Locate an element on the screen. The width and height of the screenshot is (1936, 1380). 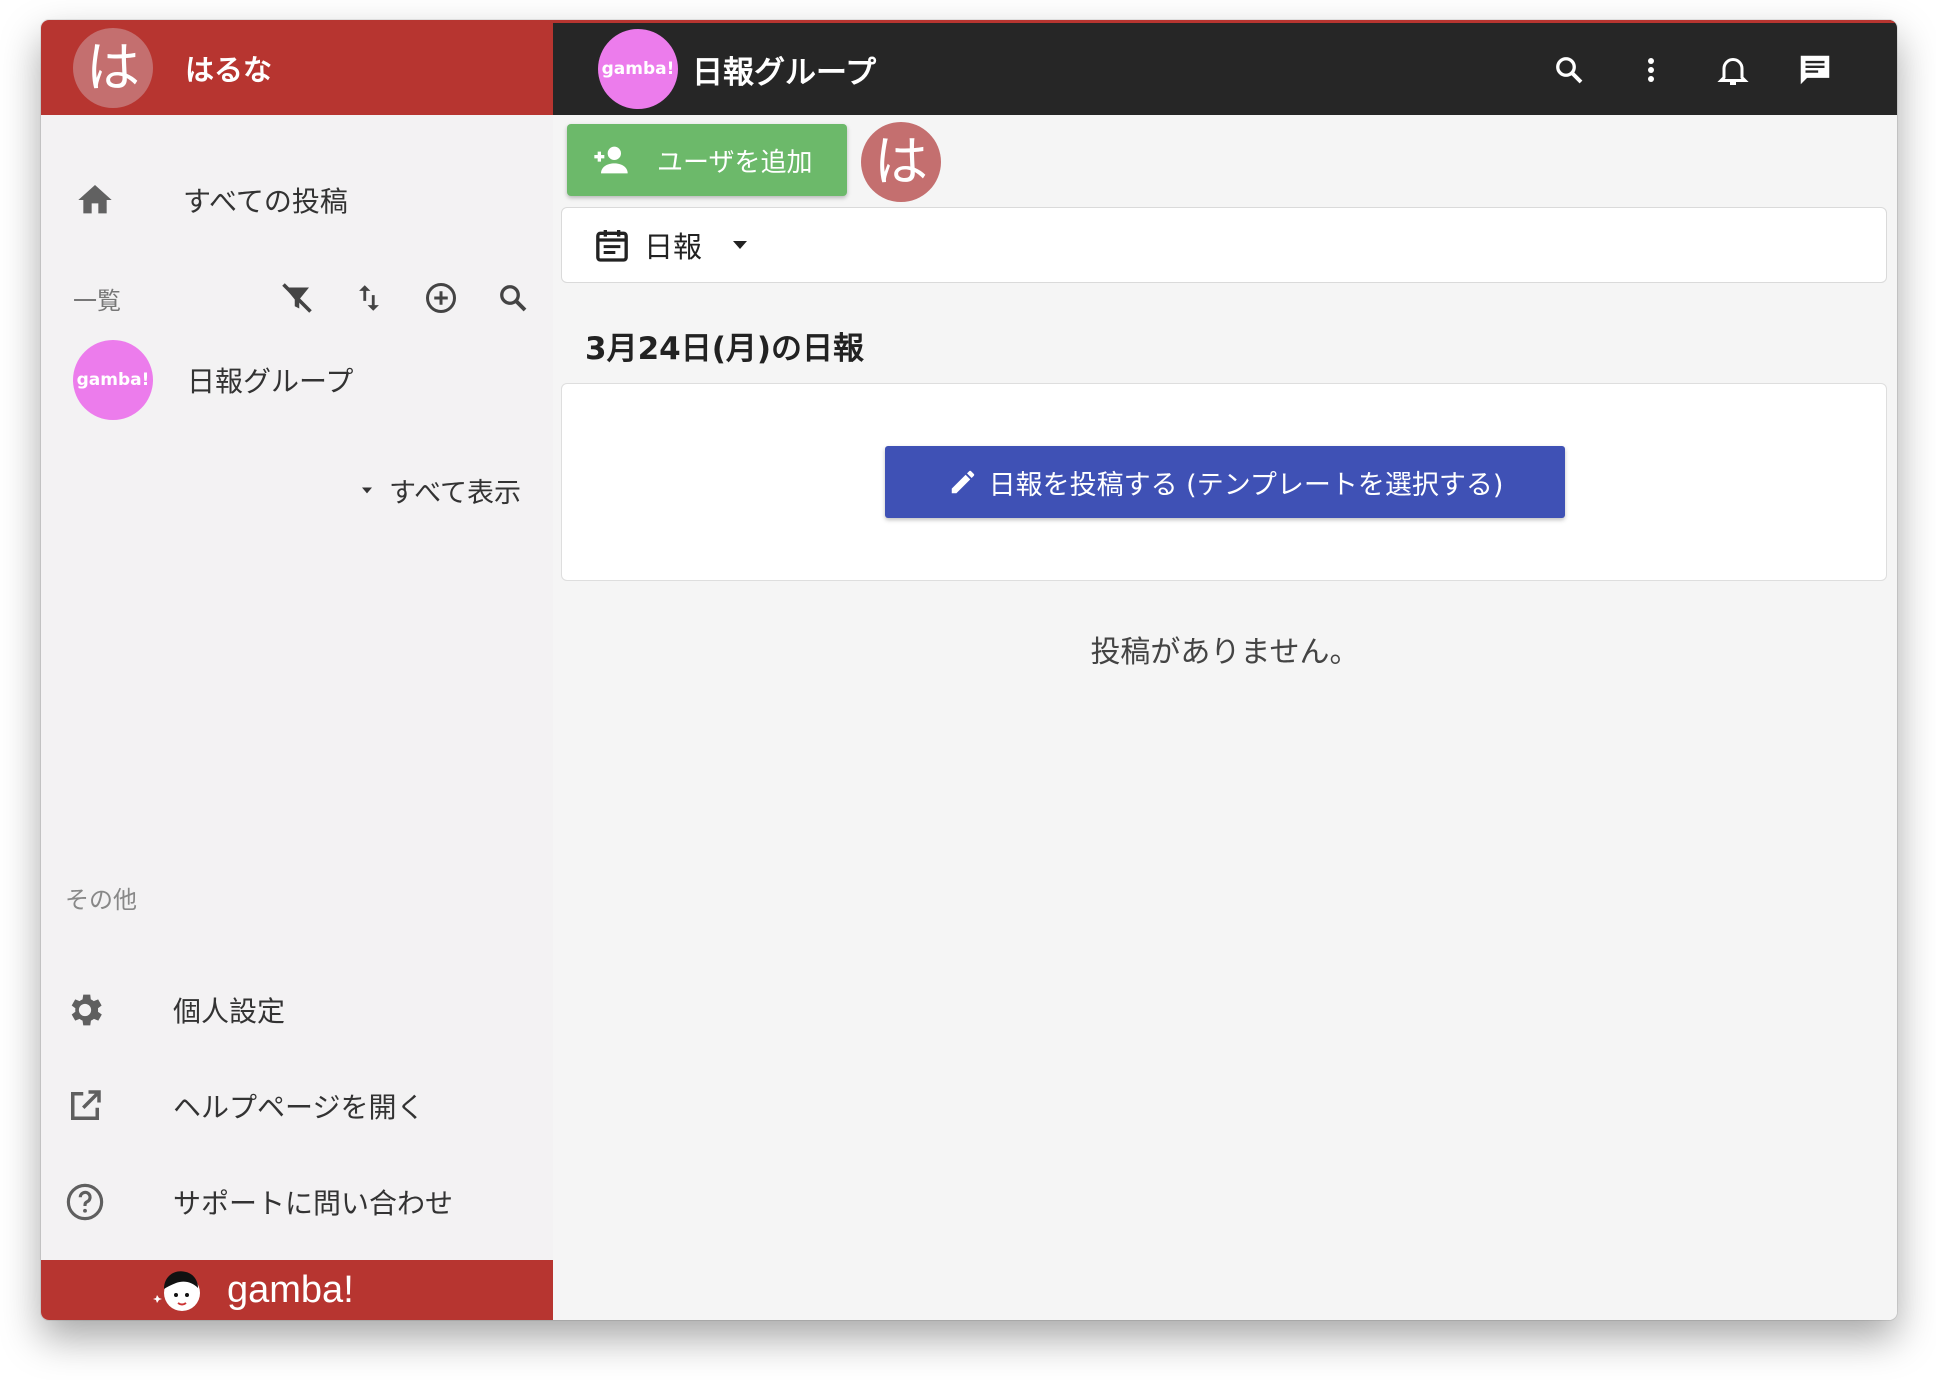
sidebar-item-support: サポートに問い合わせ is located at coordinates (297, 1202).